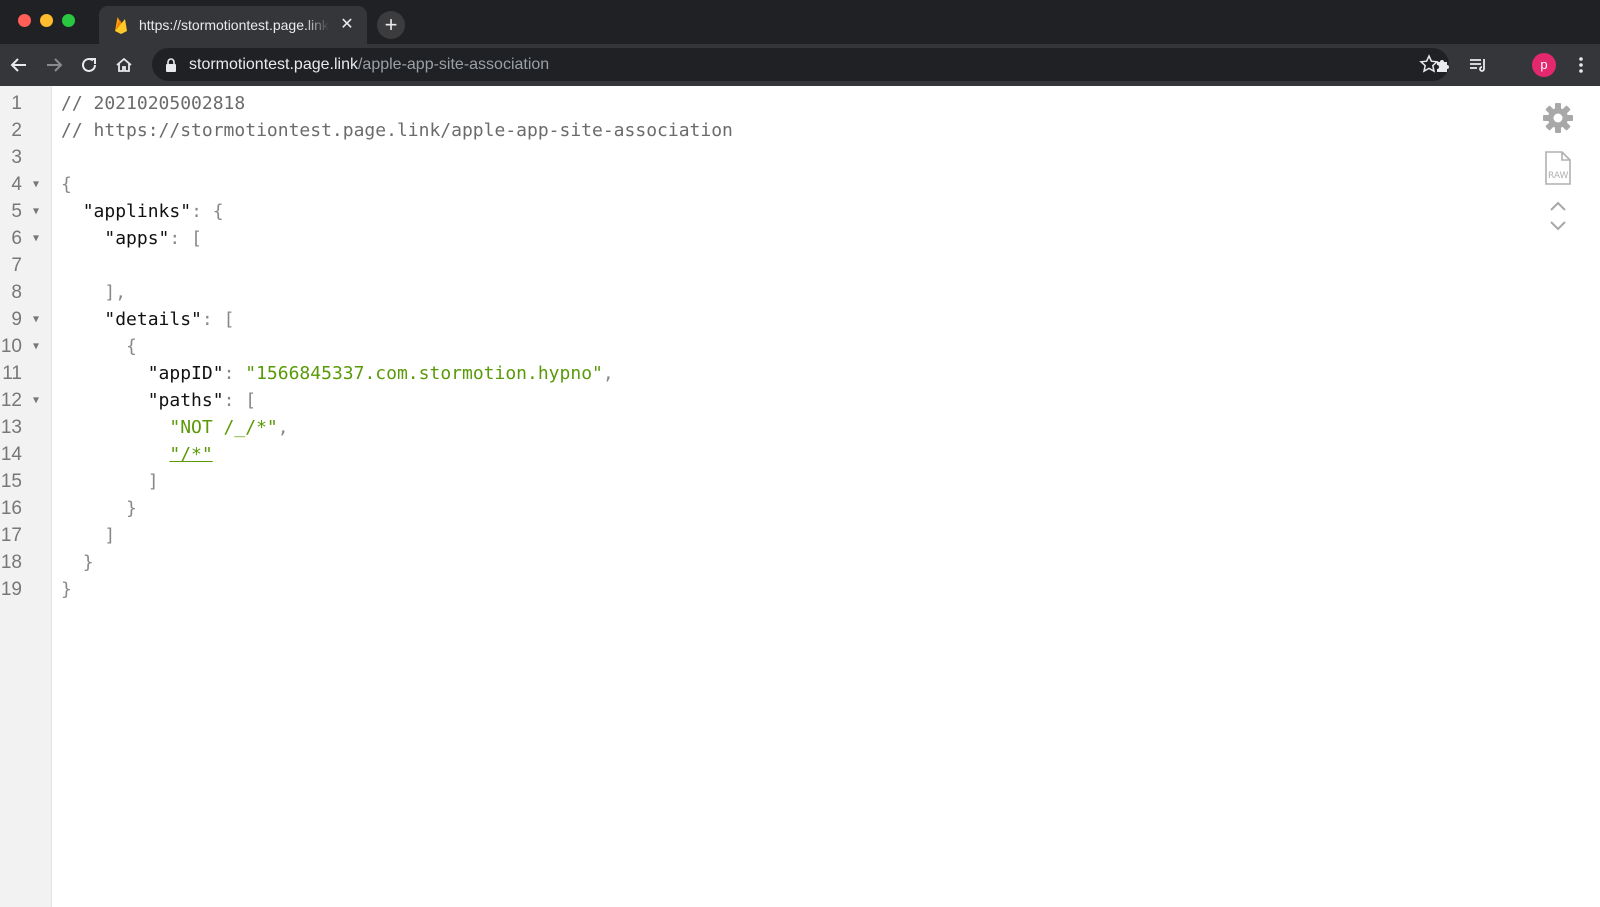 The height and width of the screenshot is (907, 1600). I want to click on reload-icon, so click(89, 65).